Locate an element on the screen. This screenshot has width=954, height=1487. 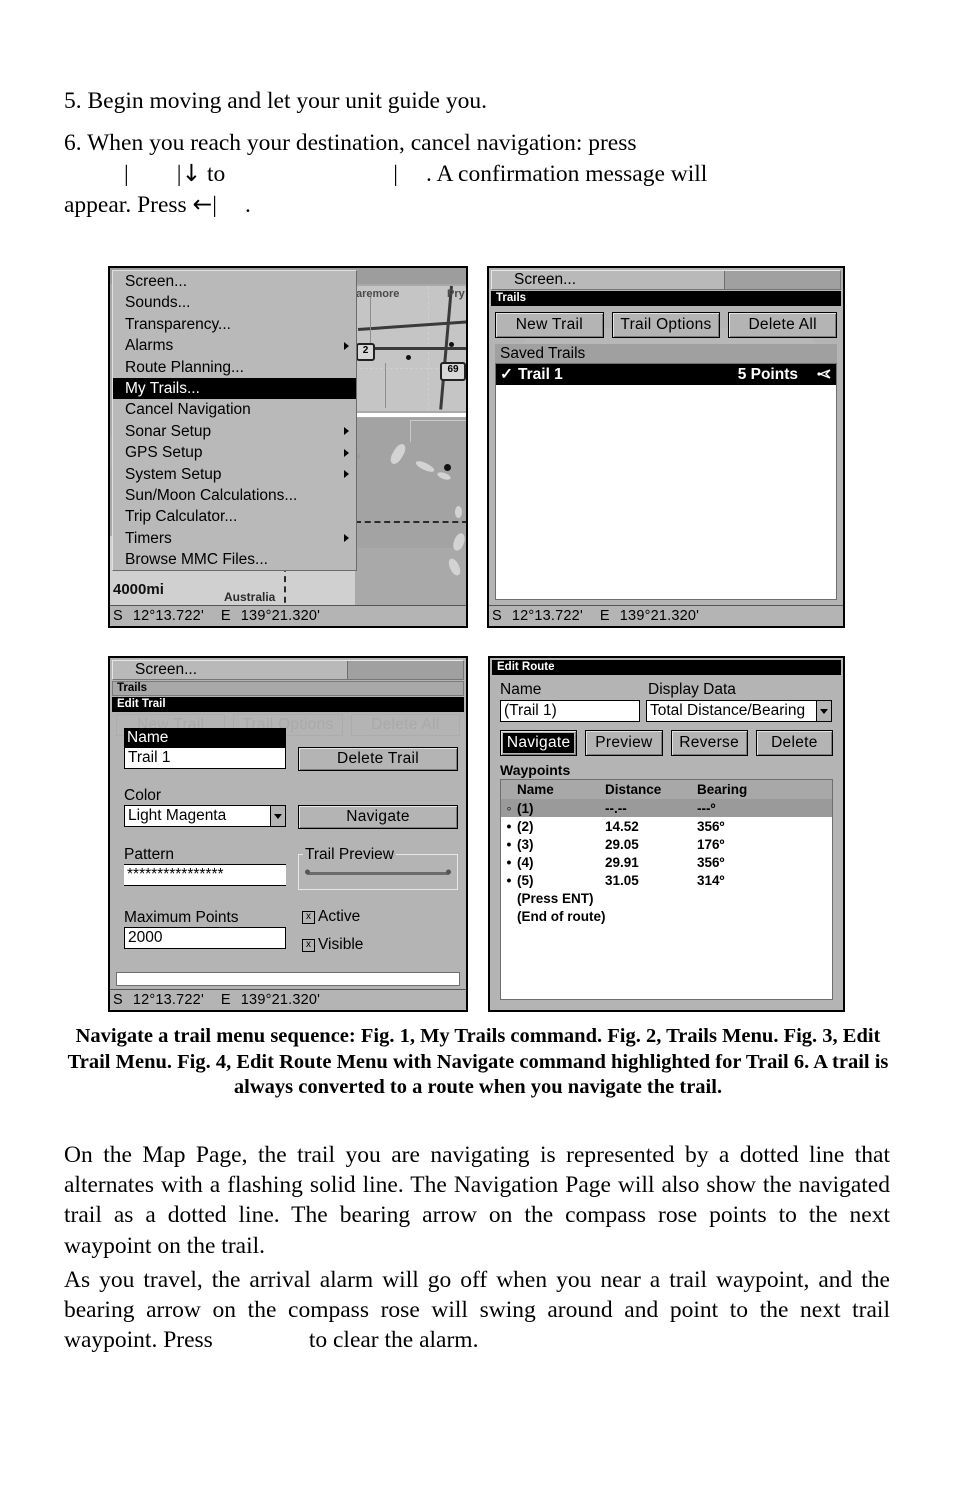
fig2-titlebar-right-block is located at coordinates (782, 280).